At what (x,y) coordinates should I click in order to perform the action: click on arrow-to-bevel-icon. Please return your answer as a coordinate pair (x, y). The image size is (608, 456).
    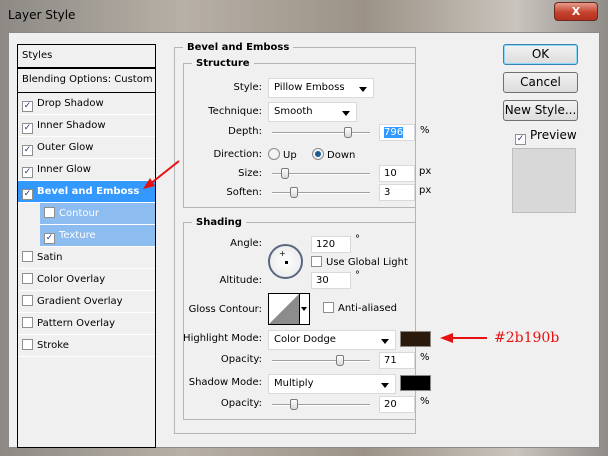
    Looking at the image, I should click on (161, 174).